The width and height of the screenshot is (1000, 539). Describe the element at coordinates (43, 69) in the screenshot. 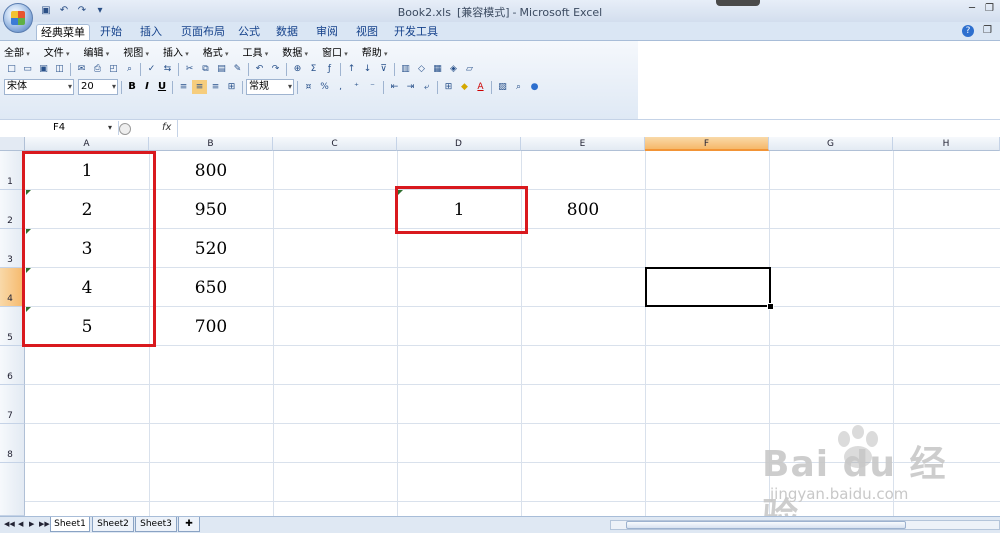

I see `save-file-icon: ▣` at that location.